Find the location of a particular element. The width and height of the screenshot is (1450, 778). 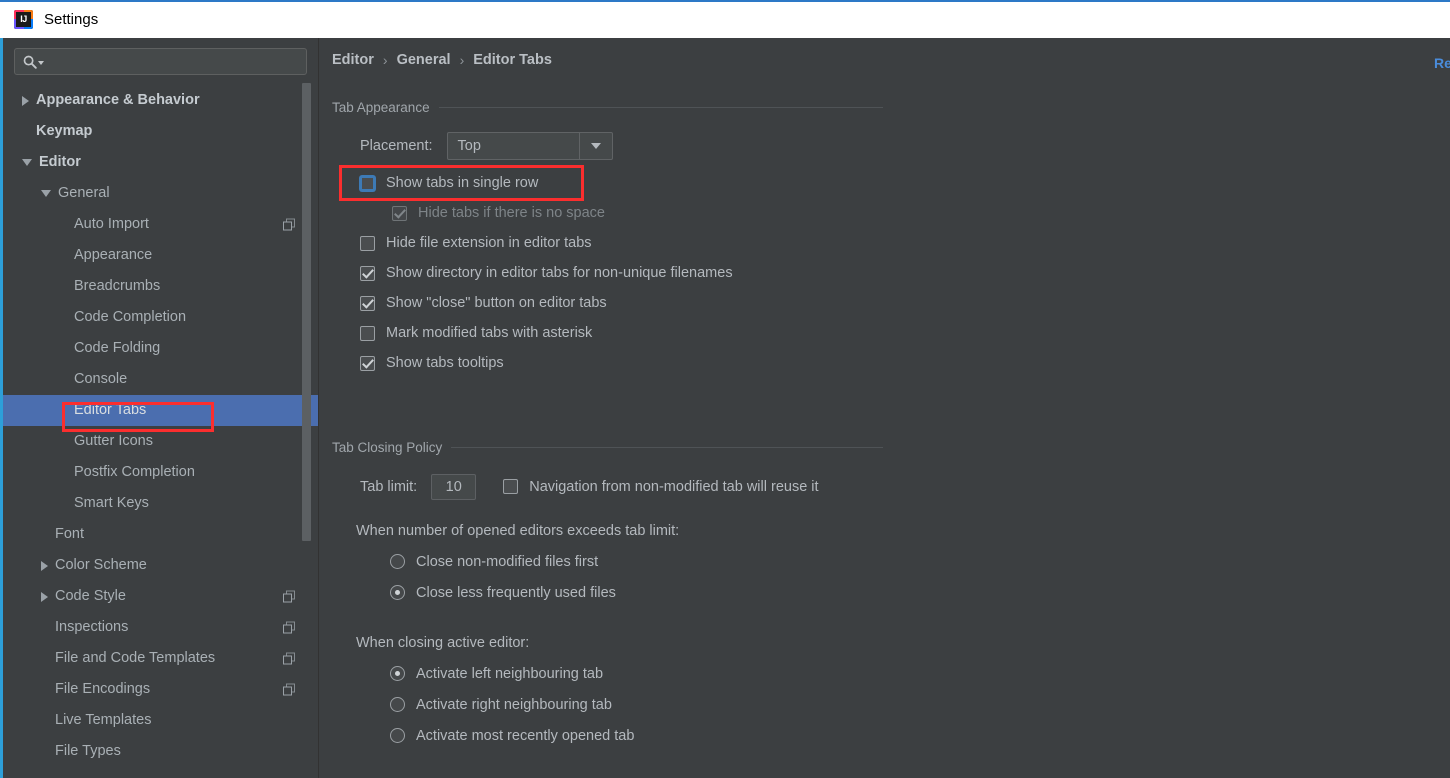

sidebar-item-label: Editor Tabs is located at coordinates (110, 410).